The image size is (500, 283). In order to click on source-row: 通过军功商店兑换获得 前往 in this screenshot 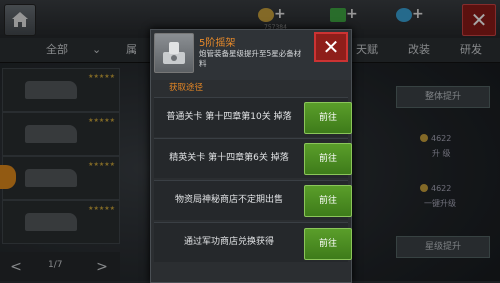, I will do `click(253, 242)`.